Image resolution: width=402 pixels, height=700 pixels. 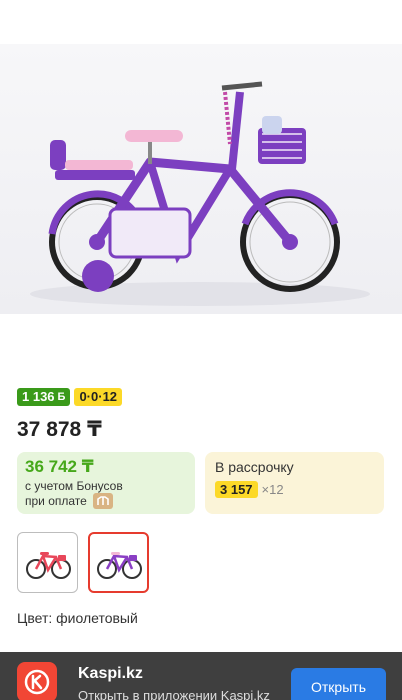 I want to click on product-price: 37 878 ₸, so click(x=59, y=429).